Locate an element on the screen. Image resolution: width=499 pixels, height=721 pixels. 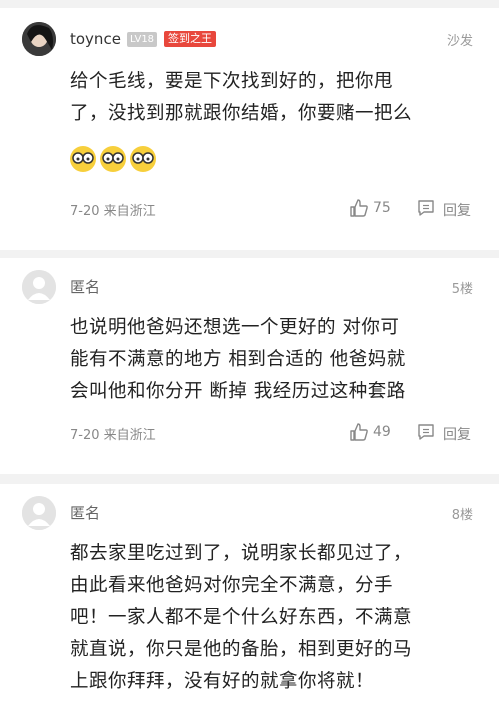
user-photo-icon is located at coordinates (39, 39).